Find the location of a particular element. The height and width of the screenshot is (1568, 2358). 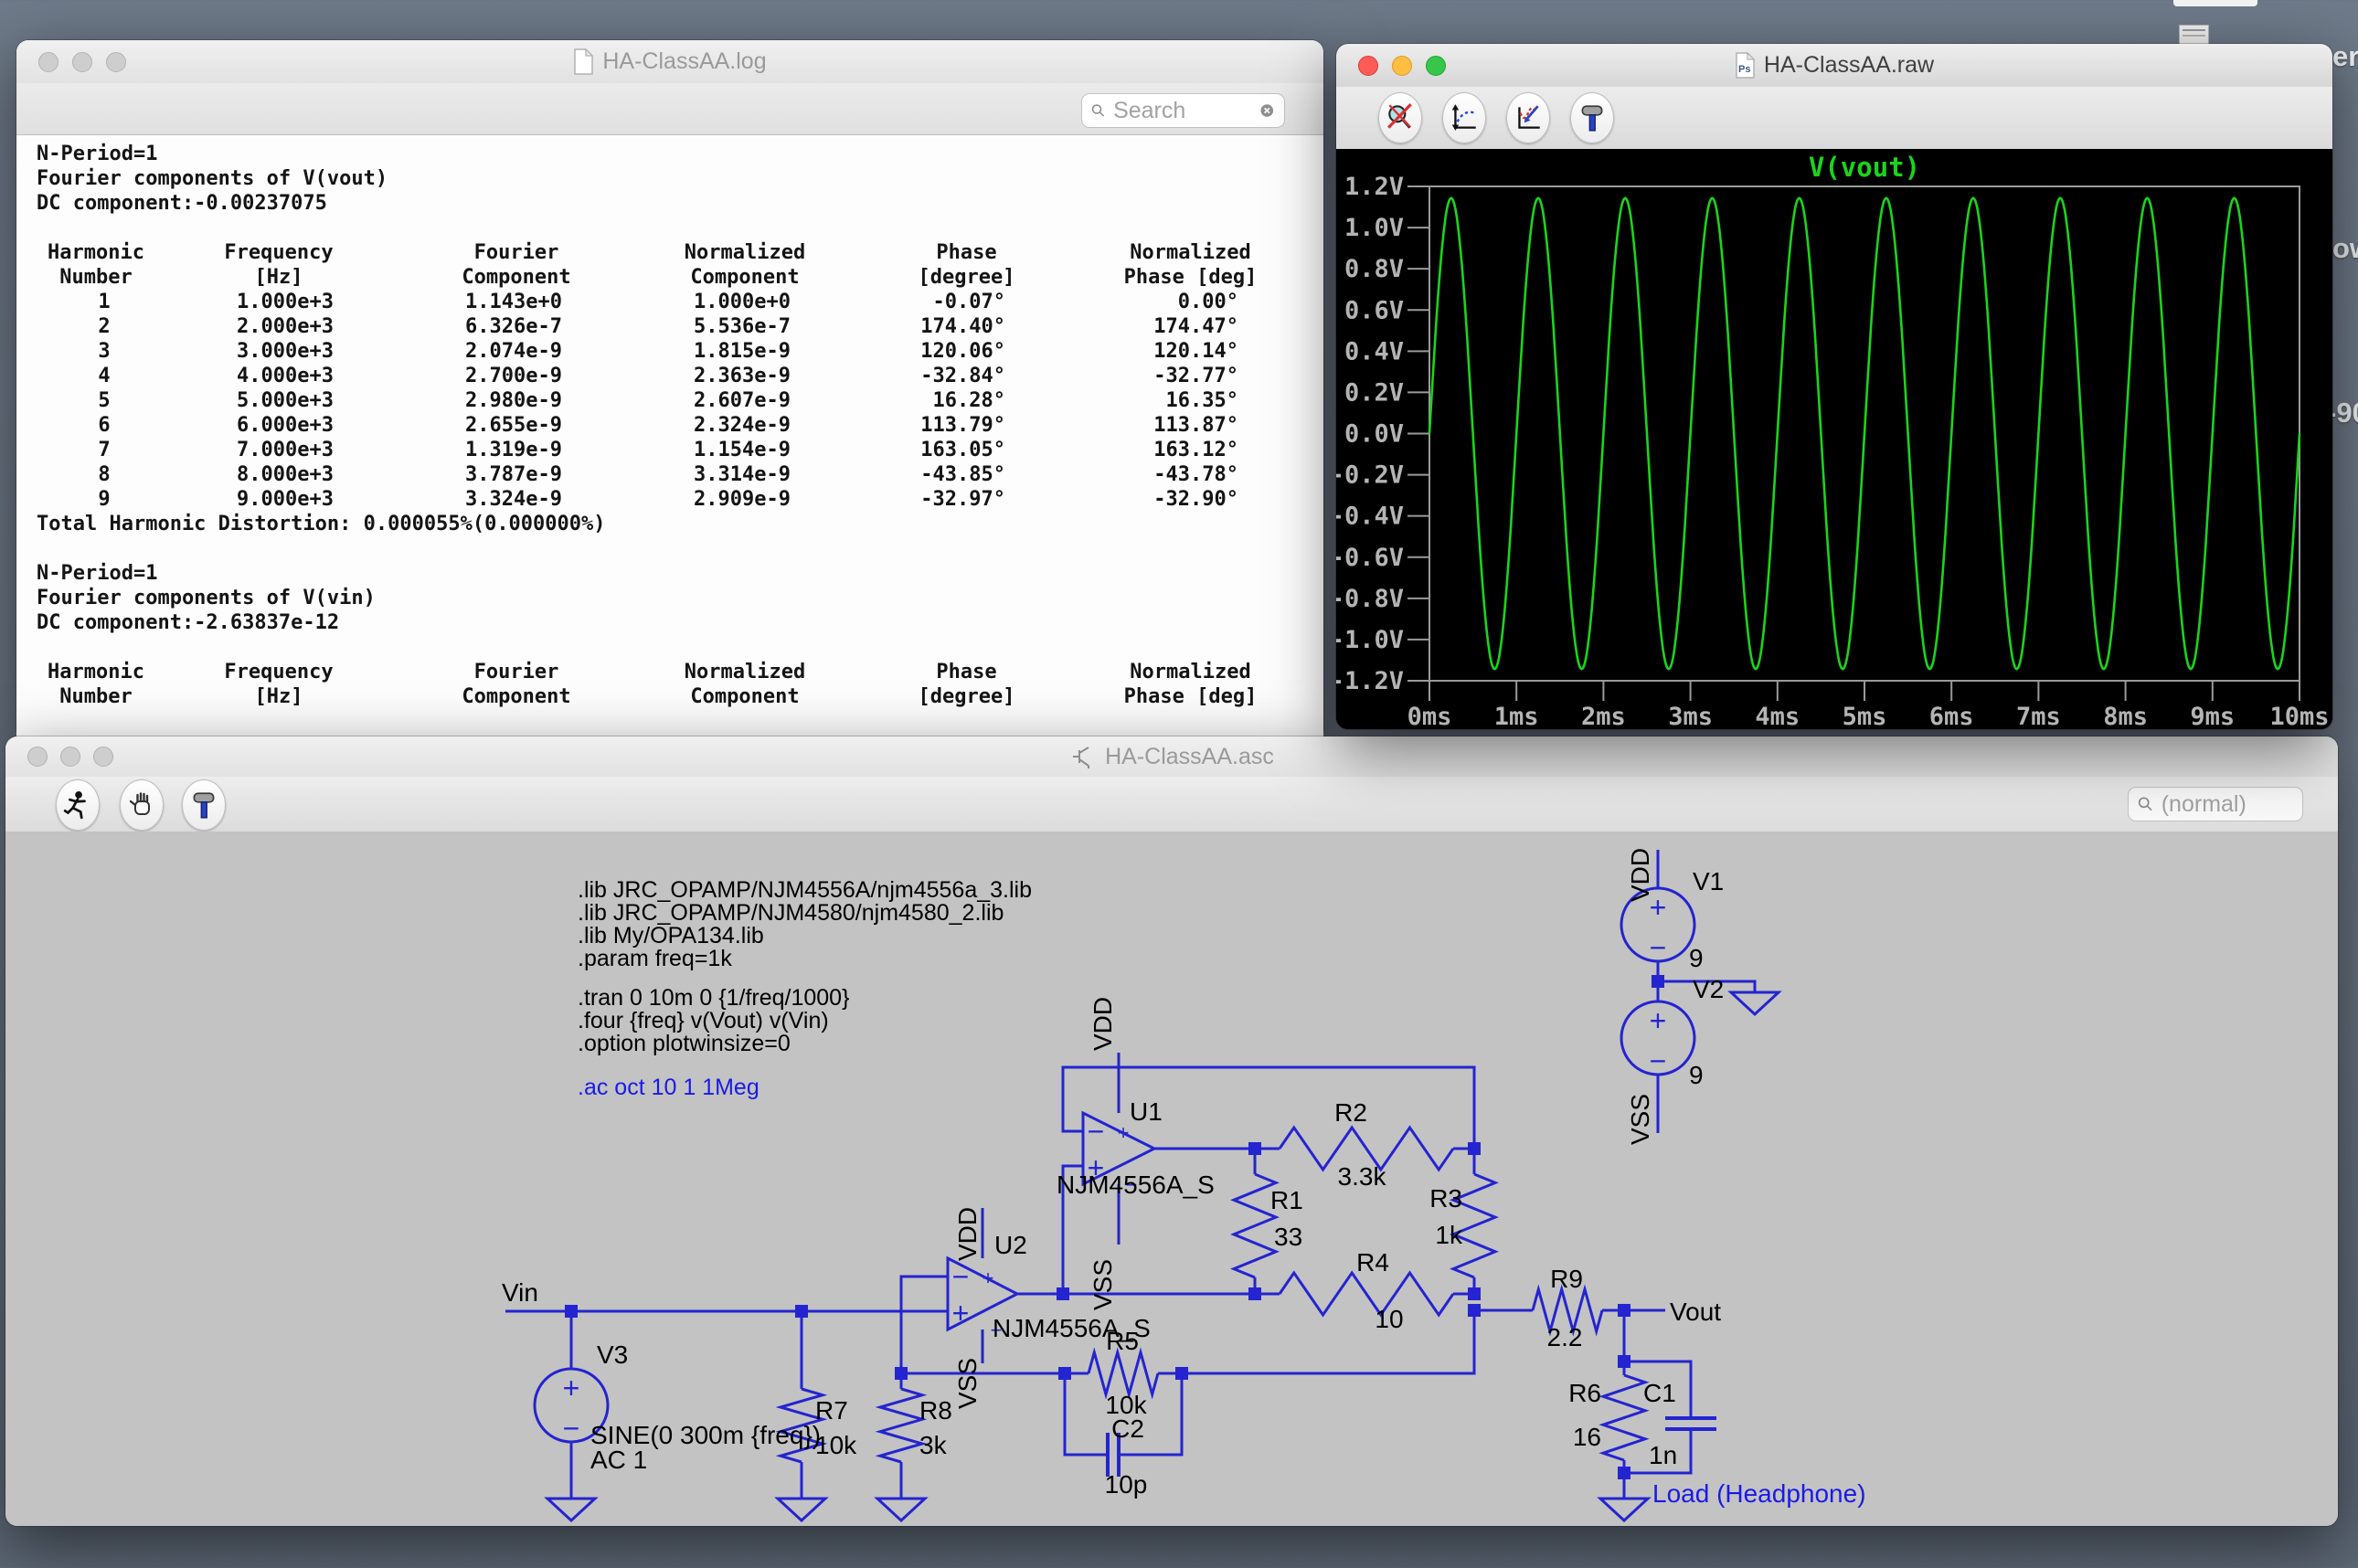

previous-plot-button is located at coordinates (1528, 118).